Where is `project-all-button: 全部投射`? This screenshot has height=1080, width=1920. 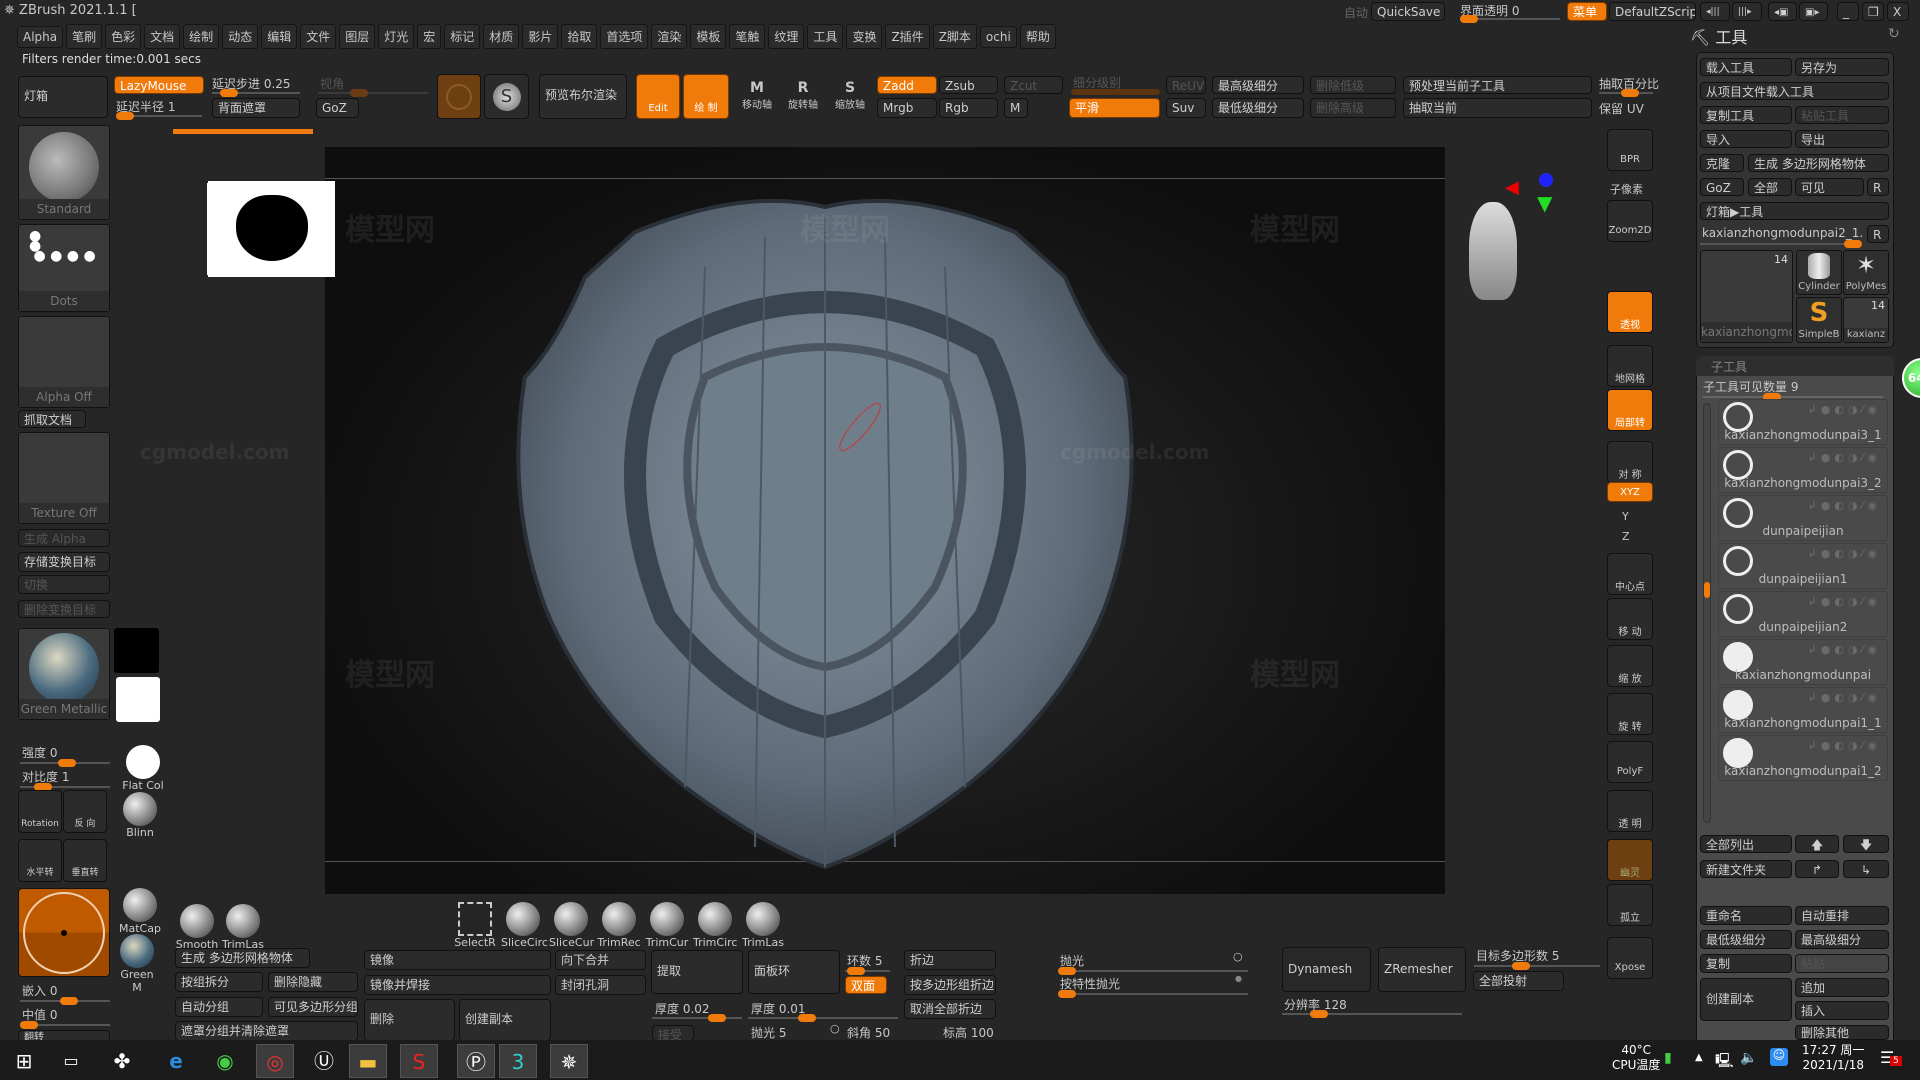
project-all-button: 全部投射 is located at coordinates (1518, 981).